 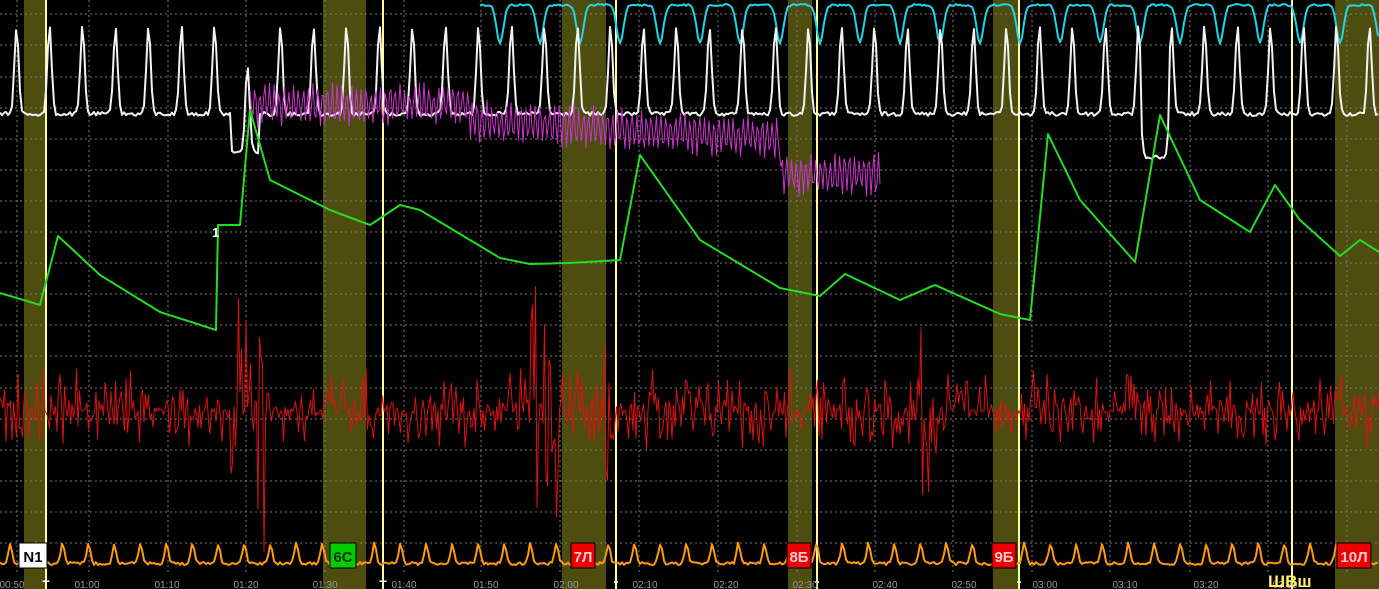 I want to click on event-marker-label: 10Л, so click(x=1353, y=557).